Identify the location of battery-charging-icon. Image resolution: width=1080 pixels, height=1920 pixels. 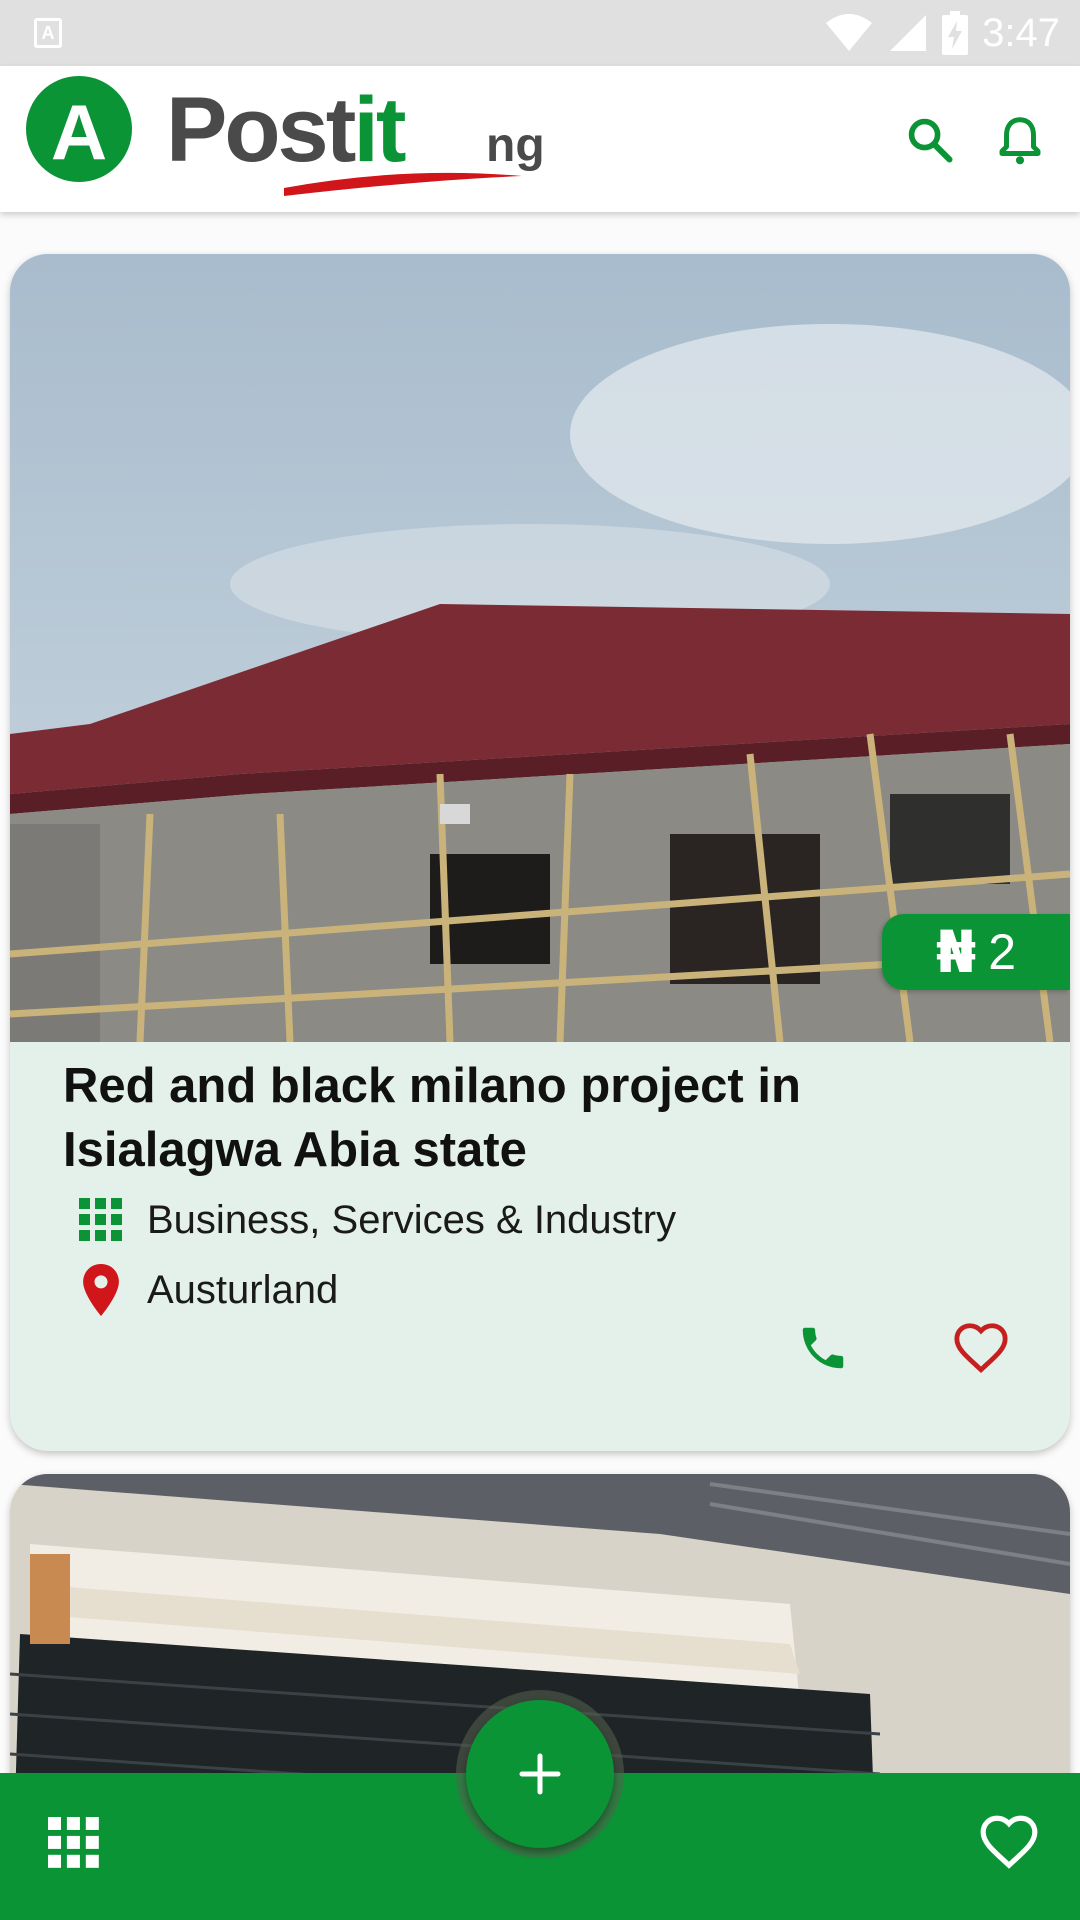
(955, 33).